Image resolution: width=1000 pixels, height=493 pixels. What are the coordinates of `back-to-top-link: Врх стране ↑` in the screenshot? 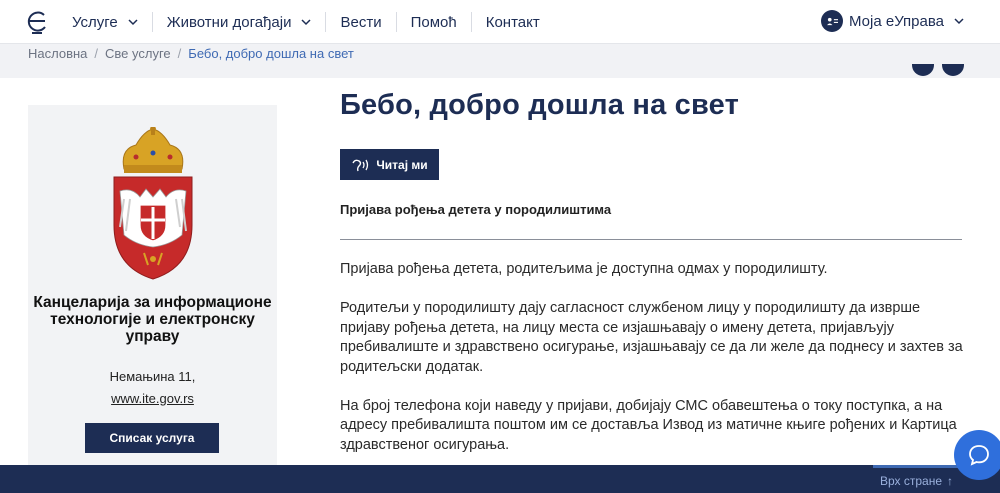 It's located at (916, 481).